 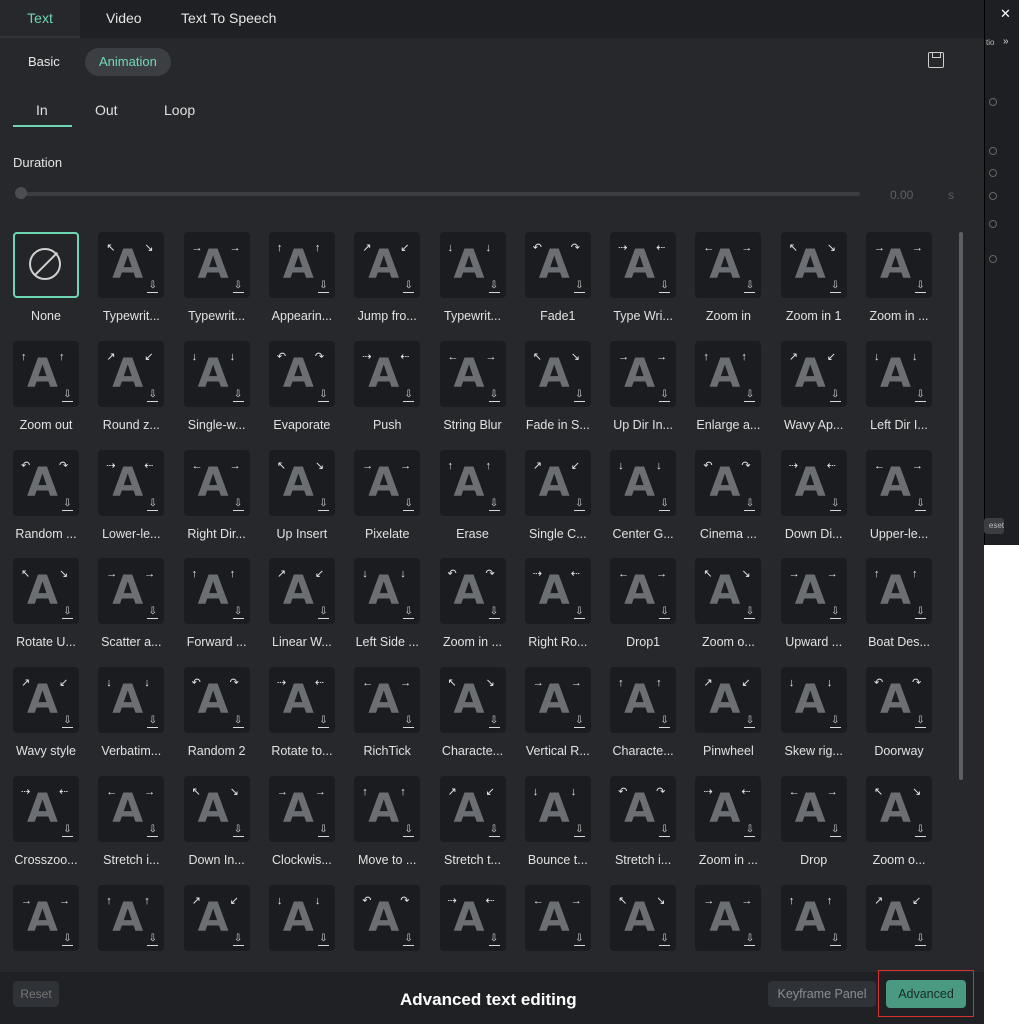 What do you see at coordinates (936, 60) in the screenshot?
I see `save-preset-icon` at bounding box center [936, 60].